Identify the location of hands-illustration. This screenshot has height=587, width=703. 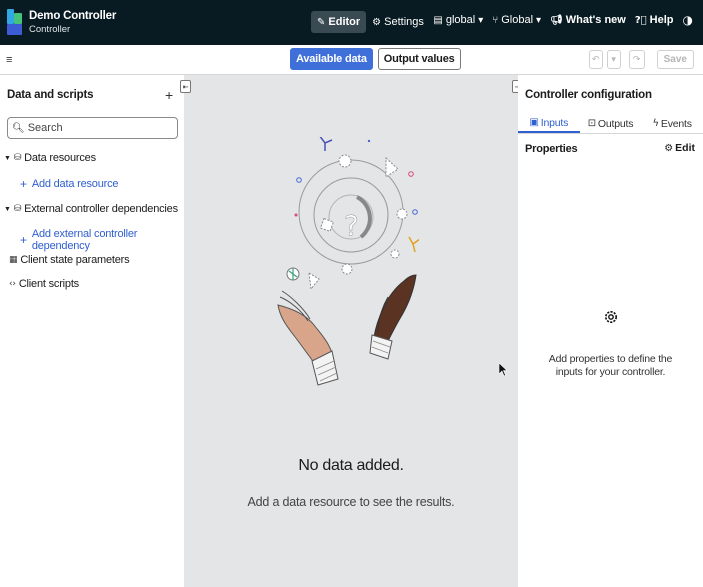
(347, 330).